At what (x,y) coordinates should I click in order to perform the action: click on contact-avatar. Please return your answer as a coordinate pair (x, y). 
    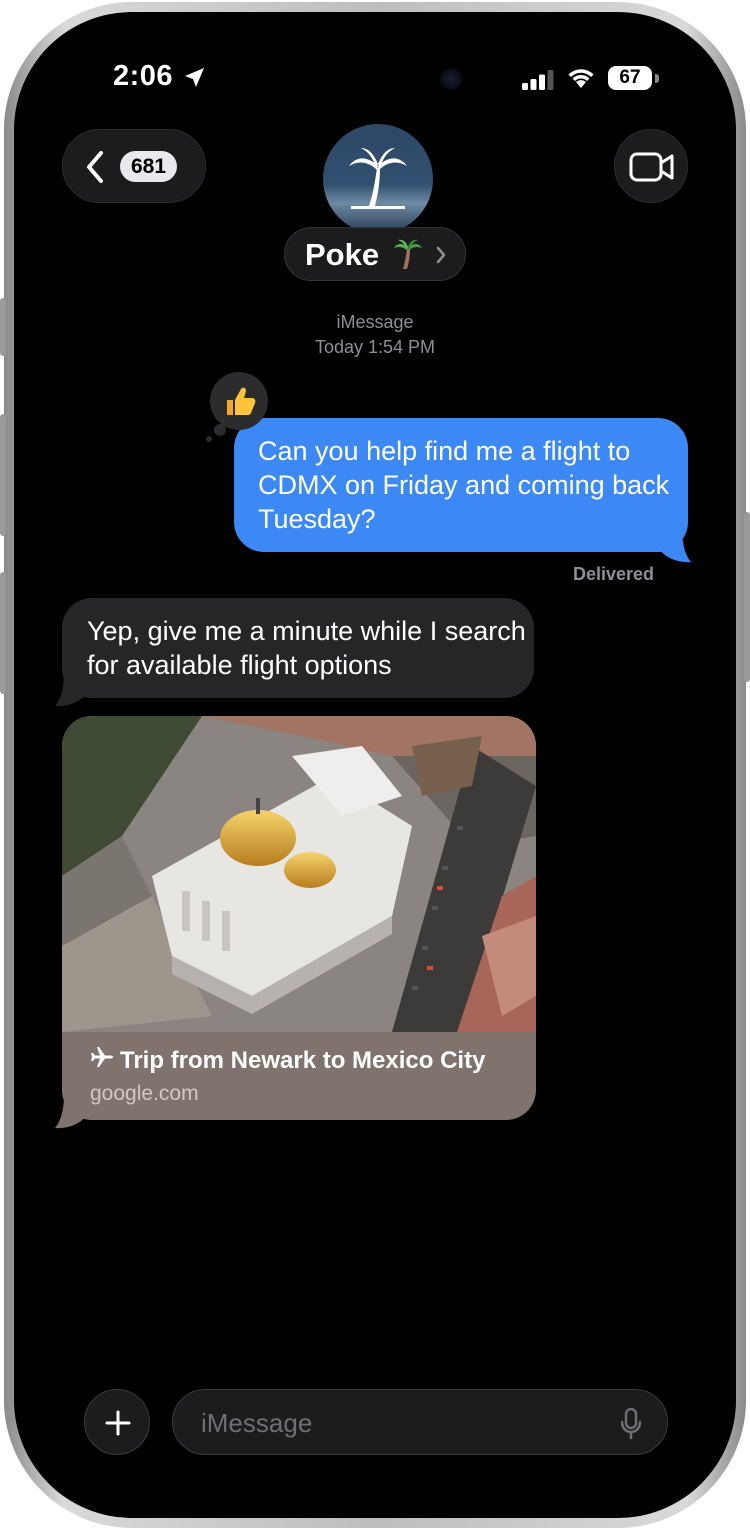
    Looking at the image, I should click on (378, 179).